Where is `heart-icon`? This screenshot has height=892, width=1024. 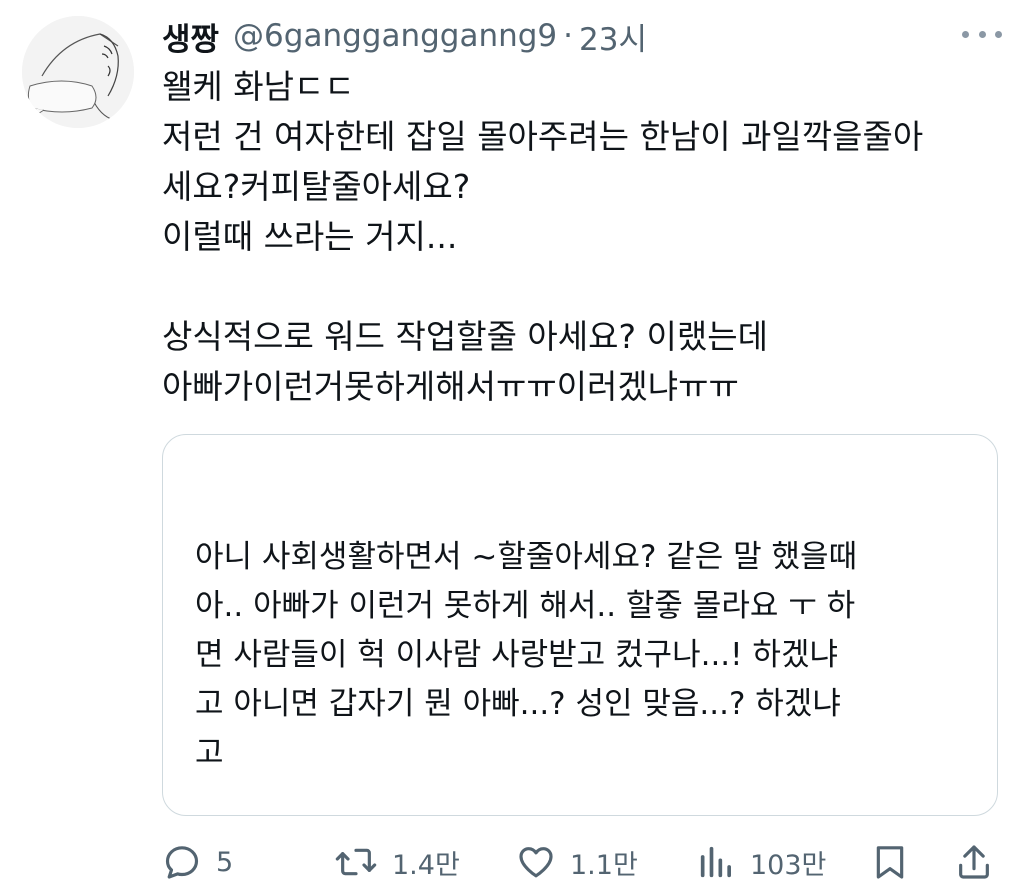 heart-icon is located at coordinates (536, 862).